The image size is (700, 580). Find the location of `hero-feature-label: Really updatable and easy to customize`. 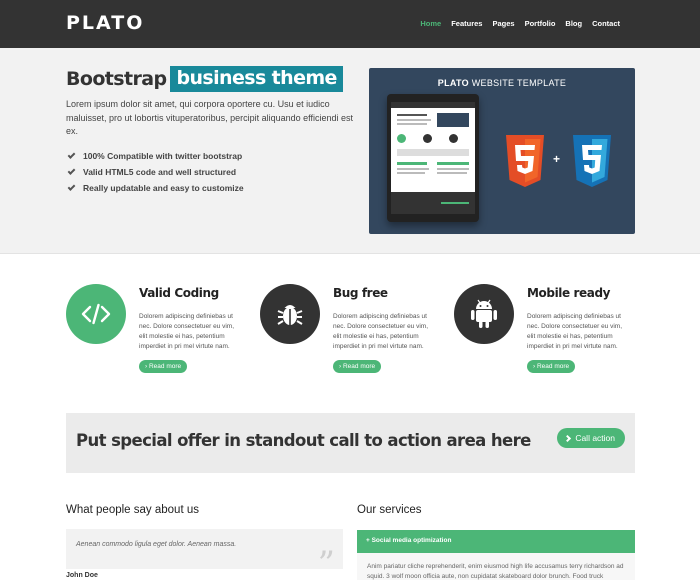

hero-feature-label: Really updatable and easy to customize is located at coordinates (163, 188).